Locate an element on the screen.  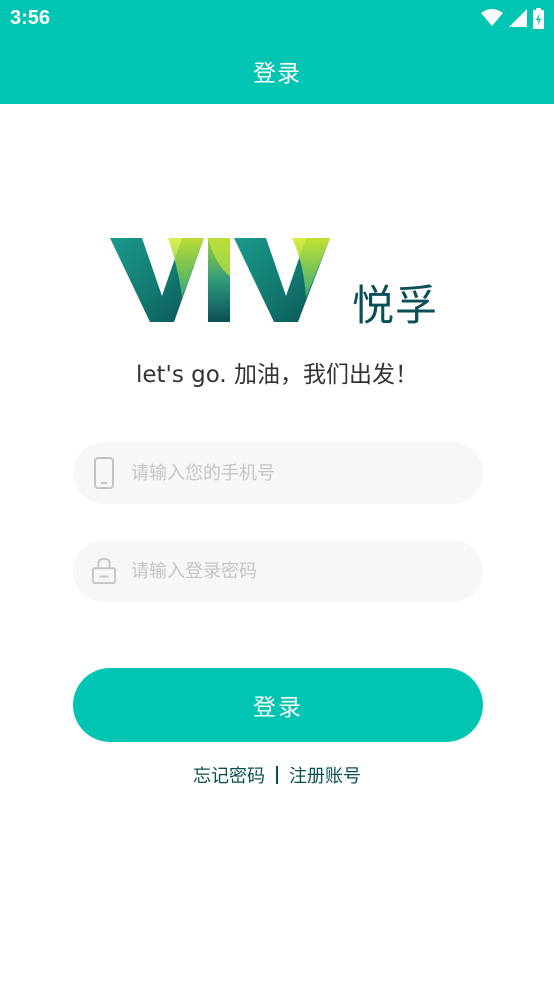
viv-wordmark is located at coordinates (220, 280).